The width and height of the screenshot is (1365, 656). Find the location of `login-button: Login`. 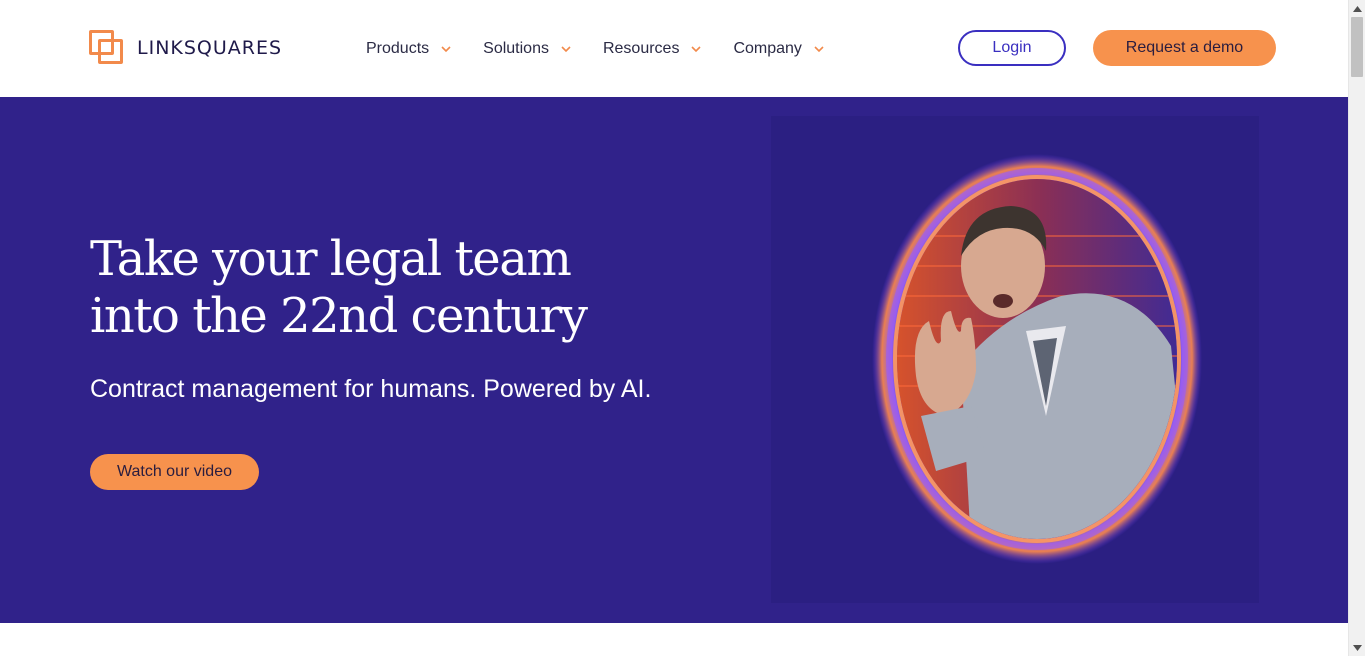

login-button: Login is located at coordinates (1012, 48).